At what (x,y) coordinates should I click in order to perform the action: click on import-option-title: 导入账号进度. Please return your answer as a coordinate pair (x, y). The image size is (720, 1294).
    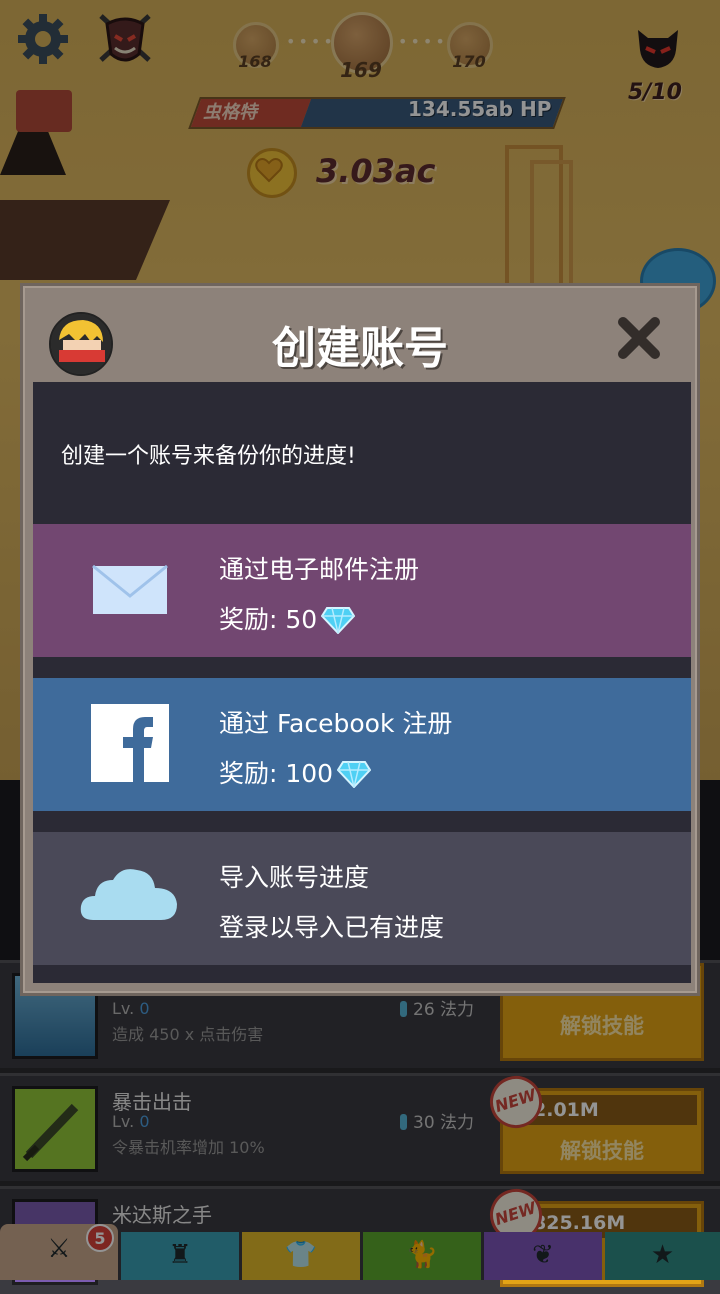
    Looking at the image, I should click on (294, 877).